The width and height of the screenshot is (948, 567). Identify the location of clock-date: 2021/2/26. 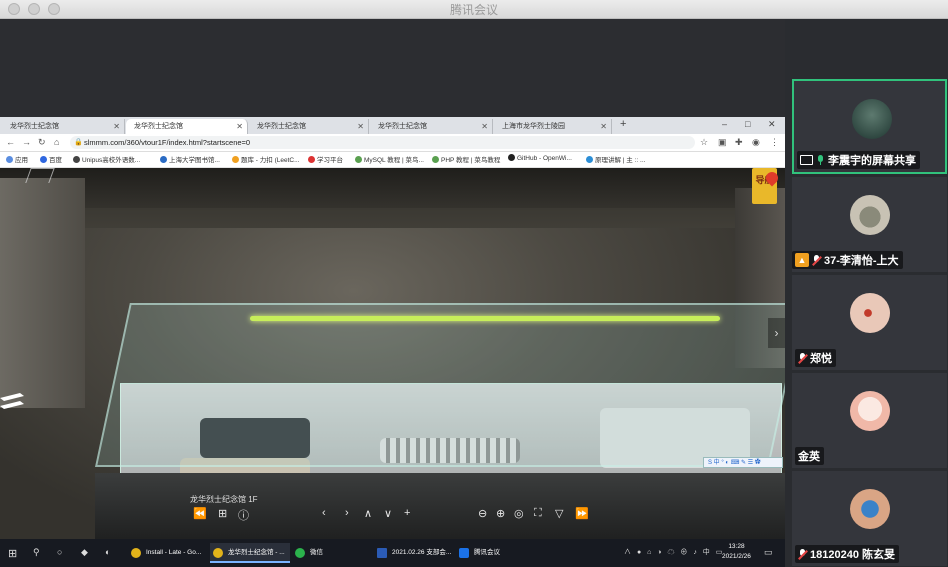
(736, 556).